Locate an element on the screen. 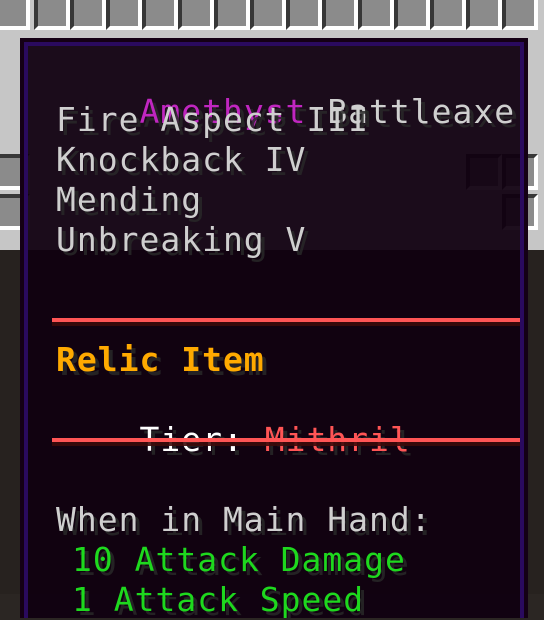  tier-label: Tier: is located at coordinates (191, 439).